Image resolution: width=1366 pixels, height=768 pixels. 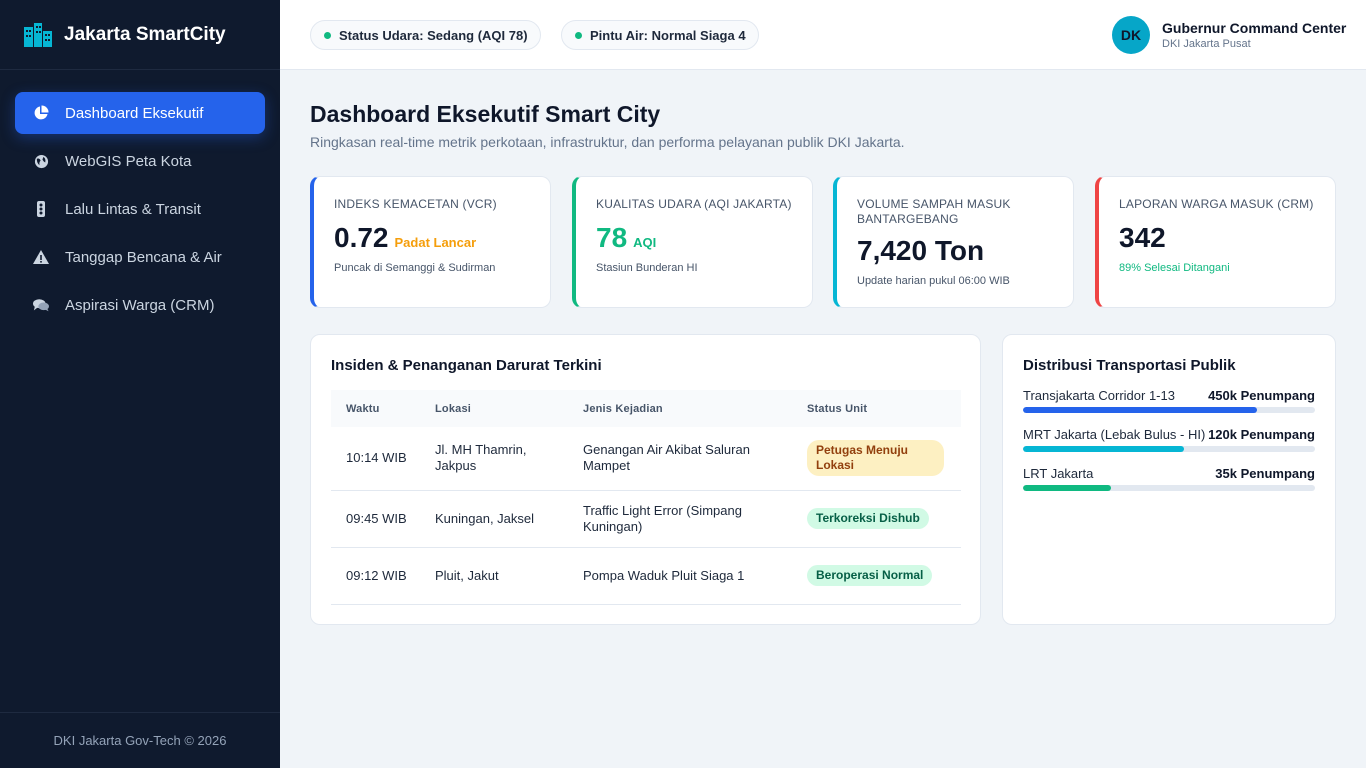 I want to click on incident-type: Genangan Air Akibat Saluran Mampet, so click(x=680, y=459).